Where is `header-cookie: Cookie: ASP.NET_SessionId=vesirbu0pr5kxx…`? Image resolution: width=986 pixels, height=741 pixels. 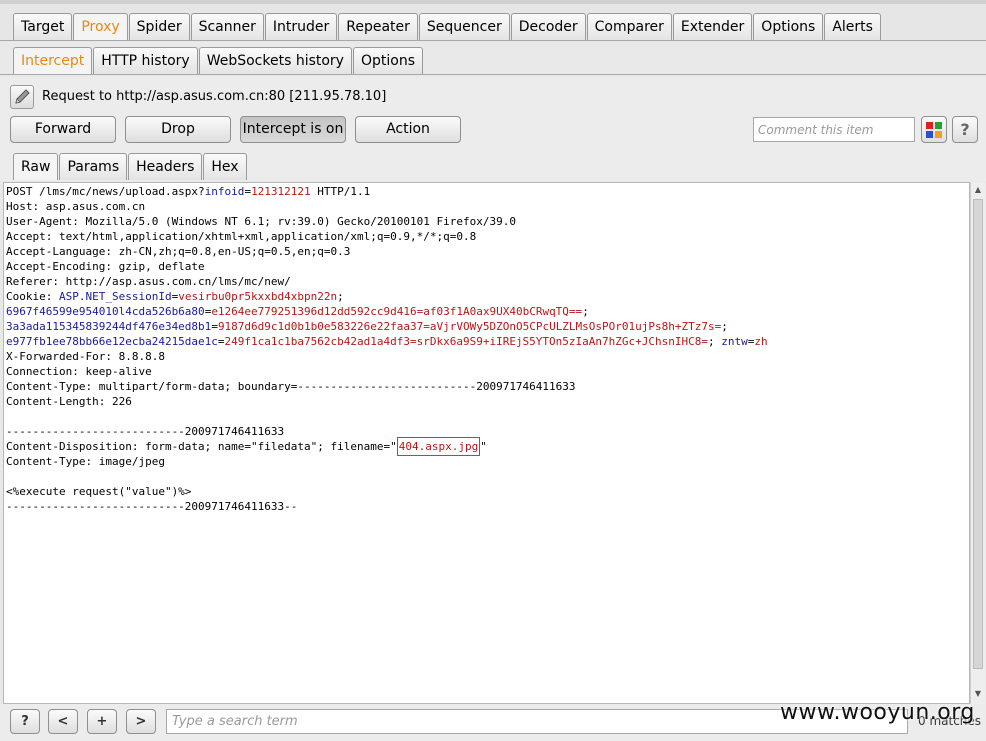
header-cookie: Cookie: ASP.NET_SessionId=vesirbu0pr5kxx… is located at coordinates (175, 296).